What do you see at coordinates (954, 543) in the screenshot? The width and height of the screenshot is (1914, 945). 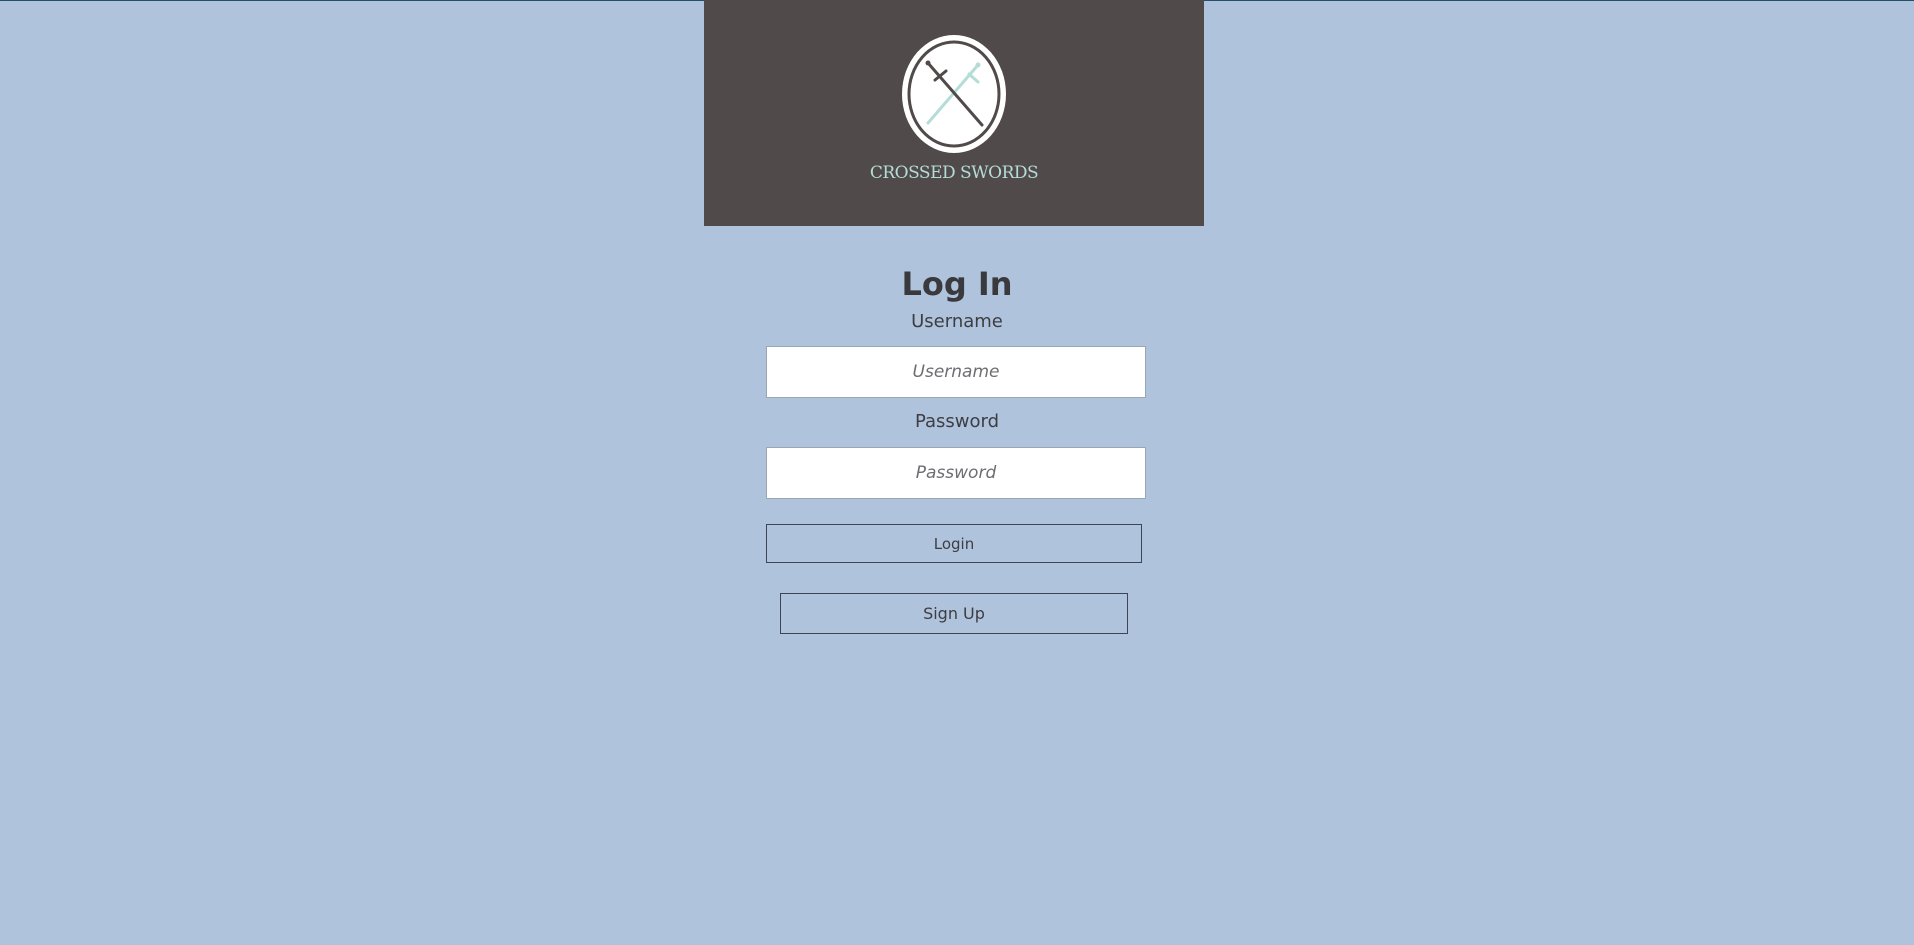 I see `login-button: Login` at bounding box center [954, 543].